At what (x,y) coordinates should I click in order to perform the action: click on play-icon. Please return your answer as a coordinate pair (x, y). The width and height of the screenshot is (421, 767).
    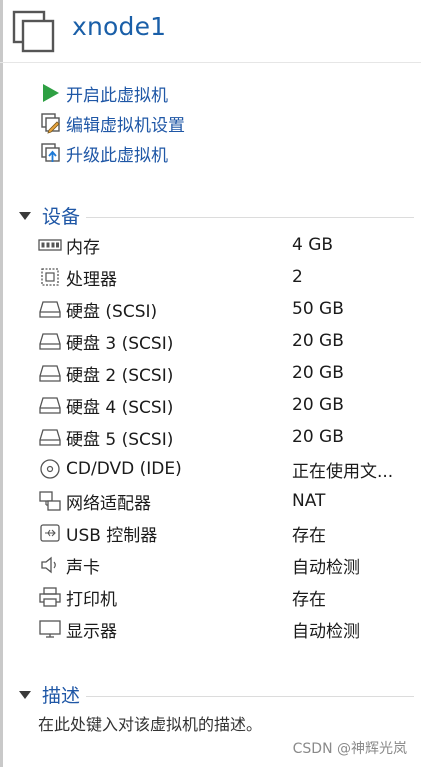
    Looking at the image, I should click on (51, 93).